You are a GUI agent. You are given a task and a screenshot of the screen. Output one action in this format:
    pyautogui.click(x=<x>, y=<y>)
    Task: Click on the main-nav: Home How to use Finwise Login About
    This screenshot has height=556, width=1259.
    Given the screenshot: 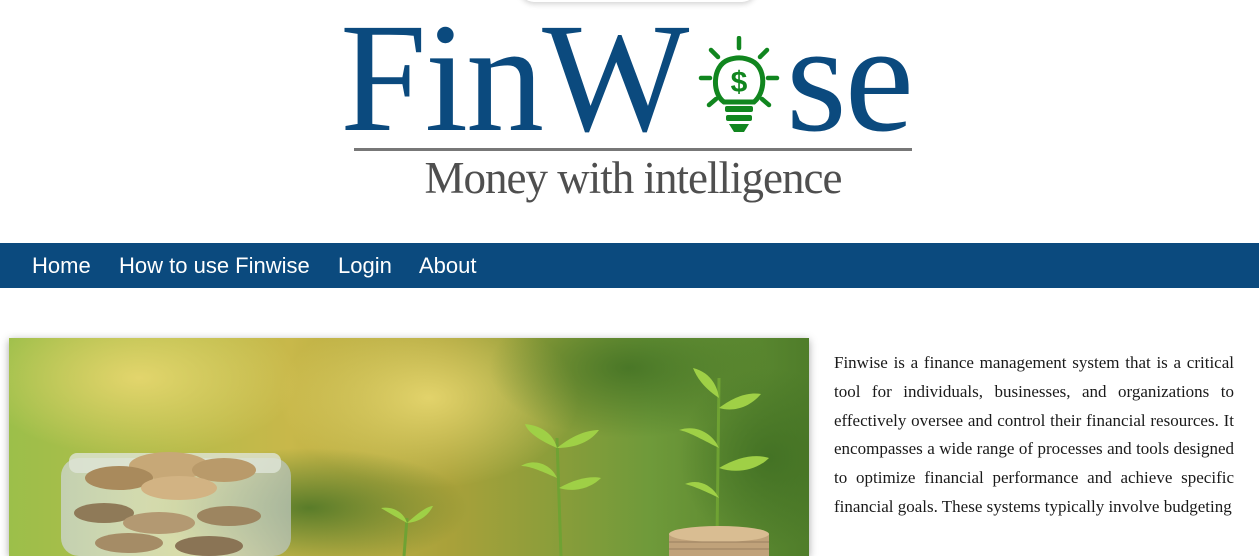 What is the action you would take?
    pyautogui.click(x=629, y=265)
    